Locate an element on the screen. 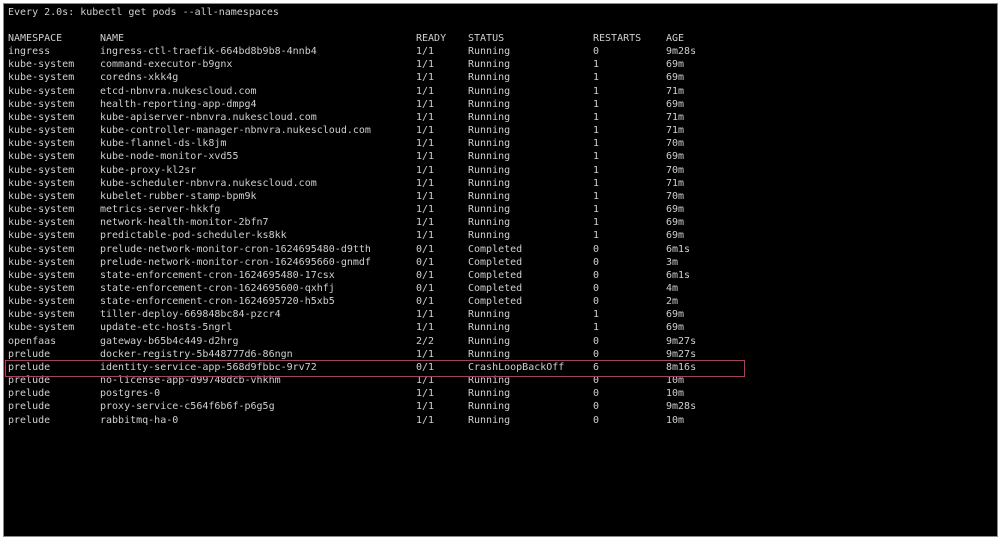 The width and height of the screenshot is (1000, 541). pod-name: metrics-server-hkkfg is located at coordinates (160, 210).